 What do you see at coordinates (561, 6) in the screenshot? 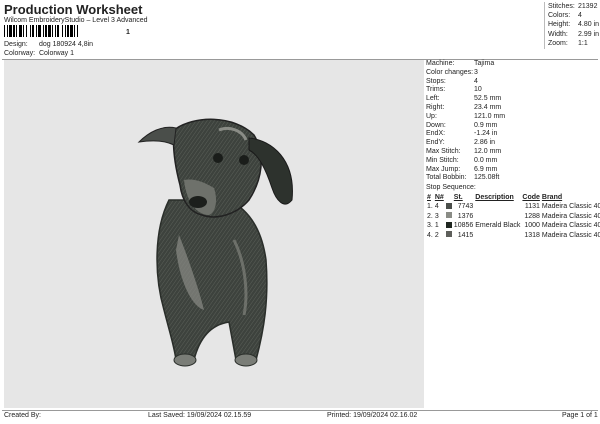
I see `summary-label: Stitches:` at bounding box center [561, 6].